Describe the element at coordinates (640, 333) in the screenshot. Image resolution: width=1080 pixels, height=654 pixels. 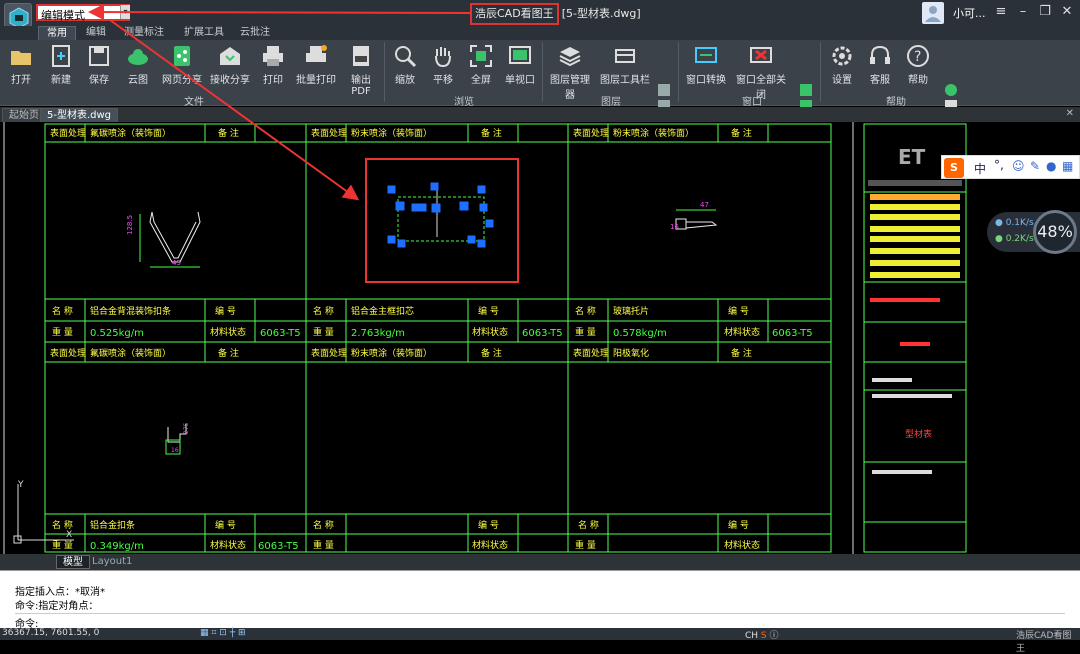
I see `cell-weight-value-3: 0.578kg/m` at that location.